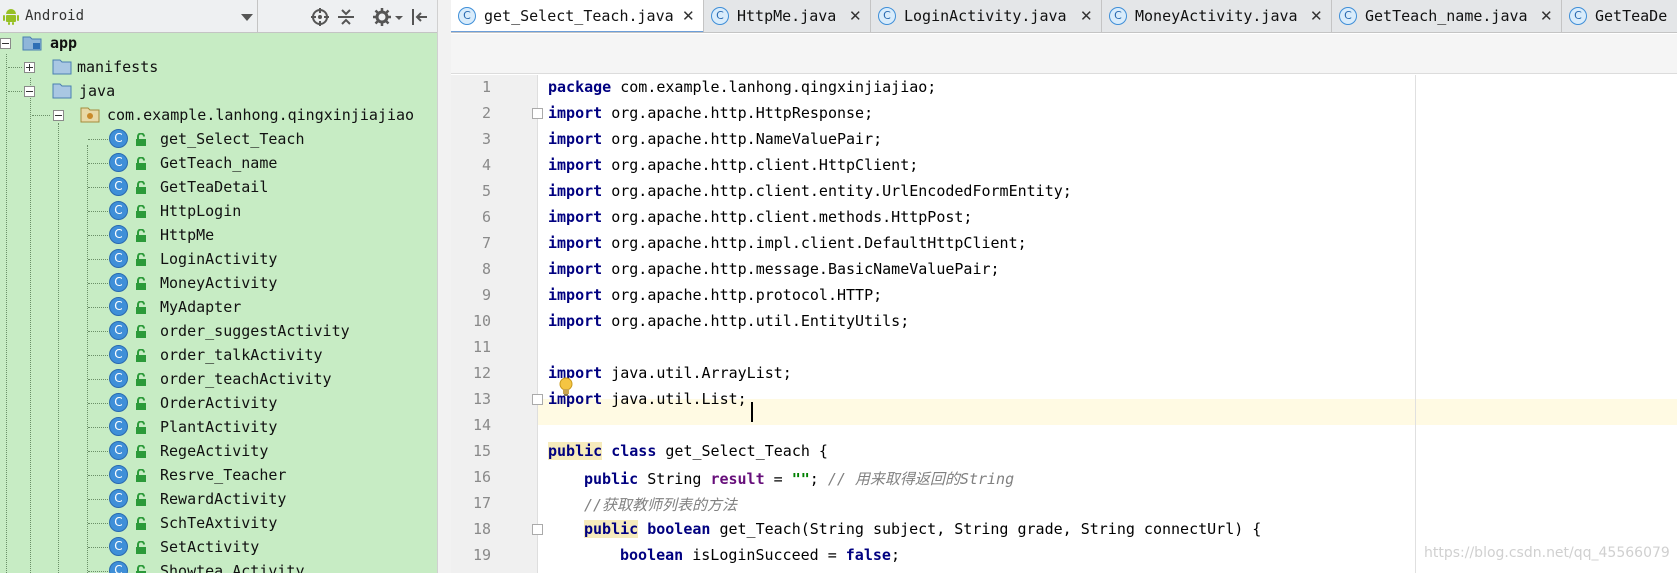 This screenshot has height=573, width=1677. Describe the element at coordinates (629, 451) in the screenshot. I see `keyword: class` at that location.